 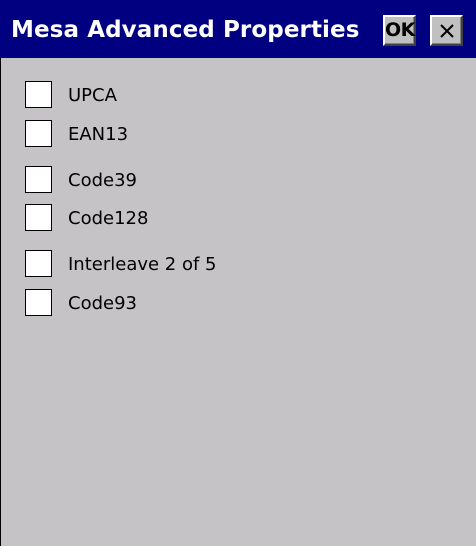 I want to click on option-code39: Code39, so click(x=81, y=179).